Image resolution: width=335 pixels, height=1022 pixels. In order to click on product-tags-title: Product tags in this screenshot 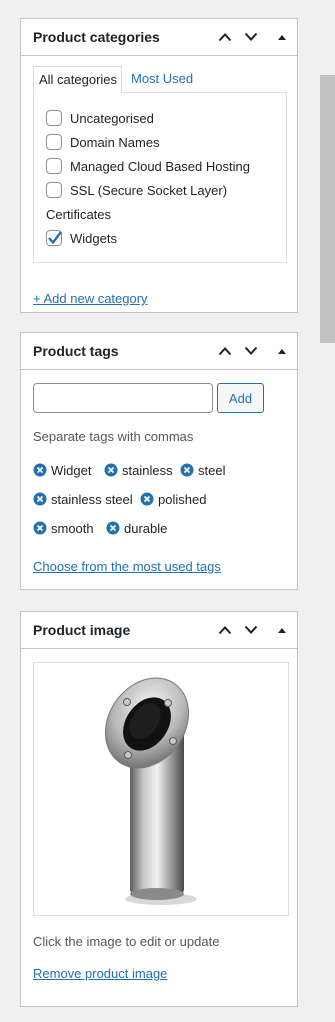, I will do `click(76, 351)`.